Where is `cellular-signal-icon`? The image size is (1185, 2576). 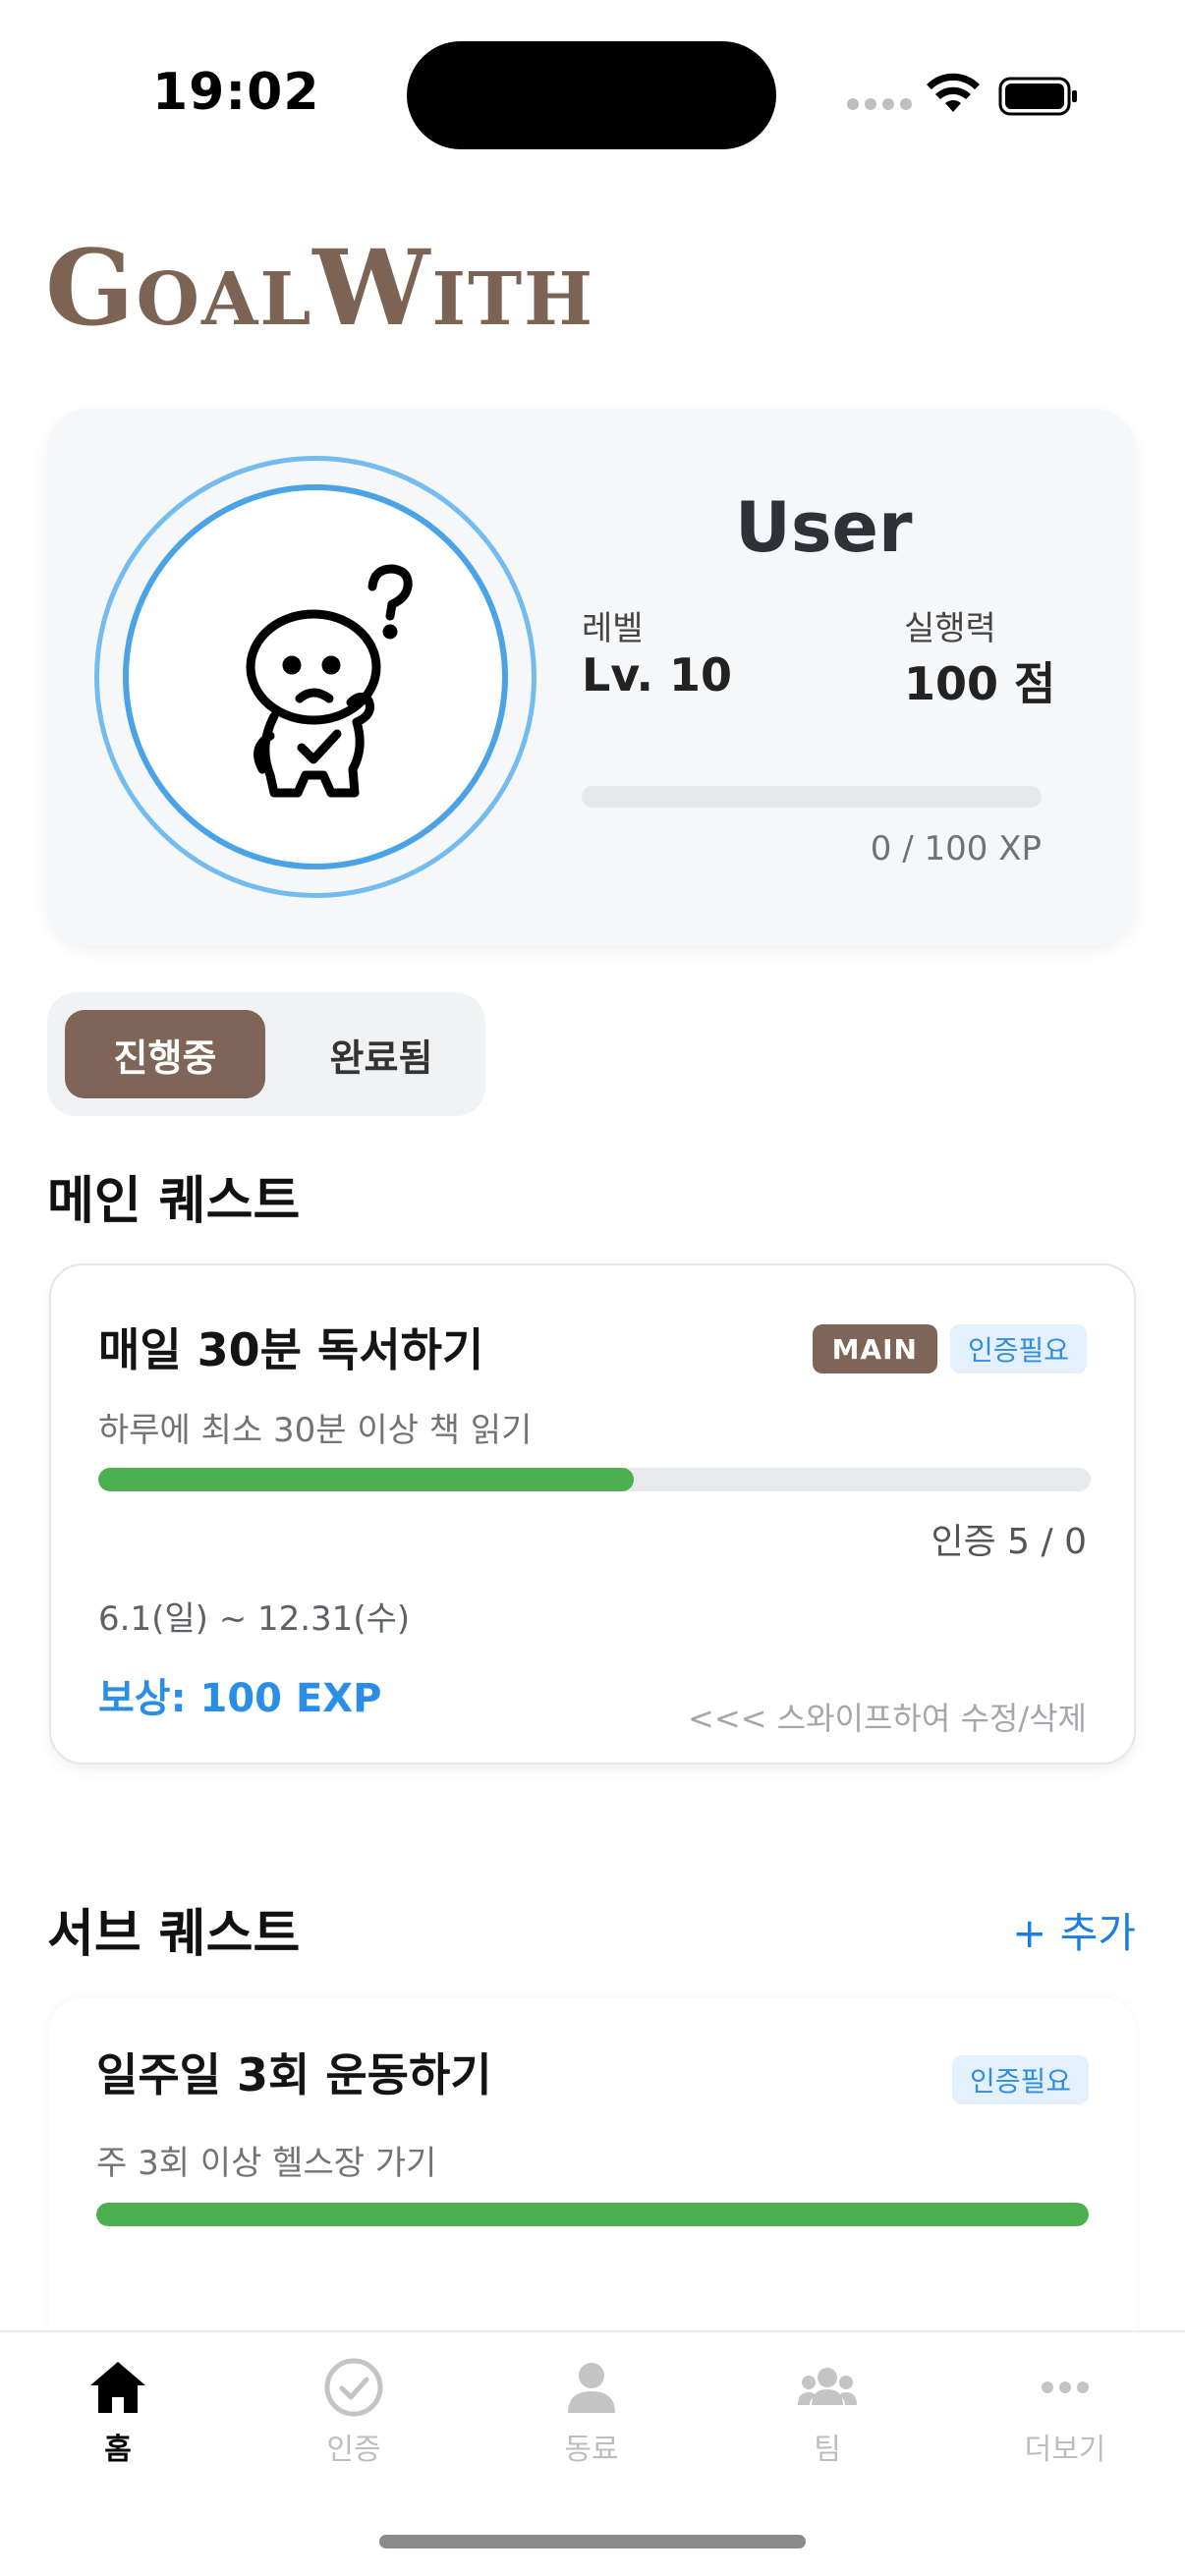
cellular-signal-icon is located at coordinates (880, 104).